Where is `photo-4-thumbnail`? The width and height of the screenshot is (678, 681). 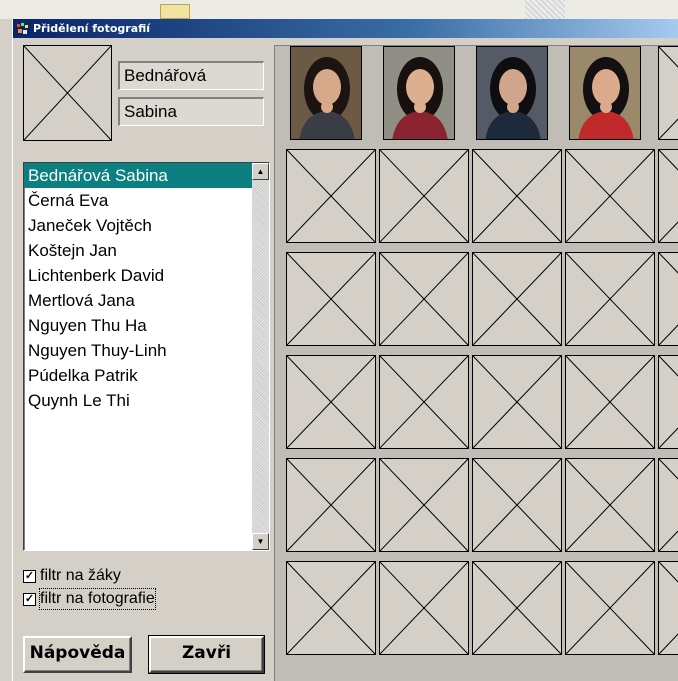 photo-4-thumbnail is located at coordinates (605, 93).